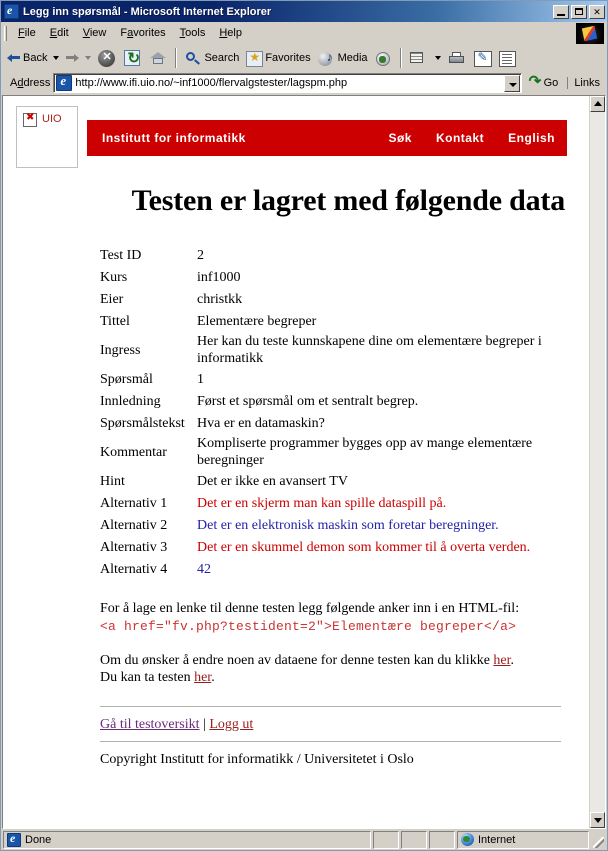 This screenshot has width=608, height=851. I want to click on internet-zone-globe-icon, so click(467, 839).